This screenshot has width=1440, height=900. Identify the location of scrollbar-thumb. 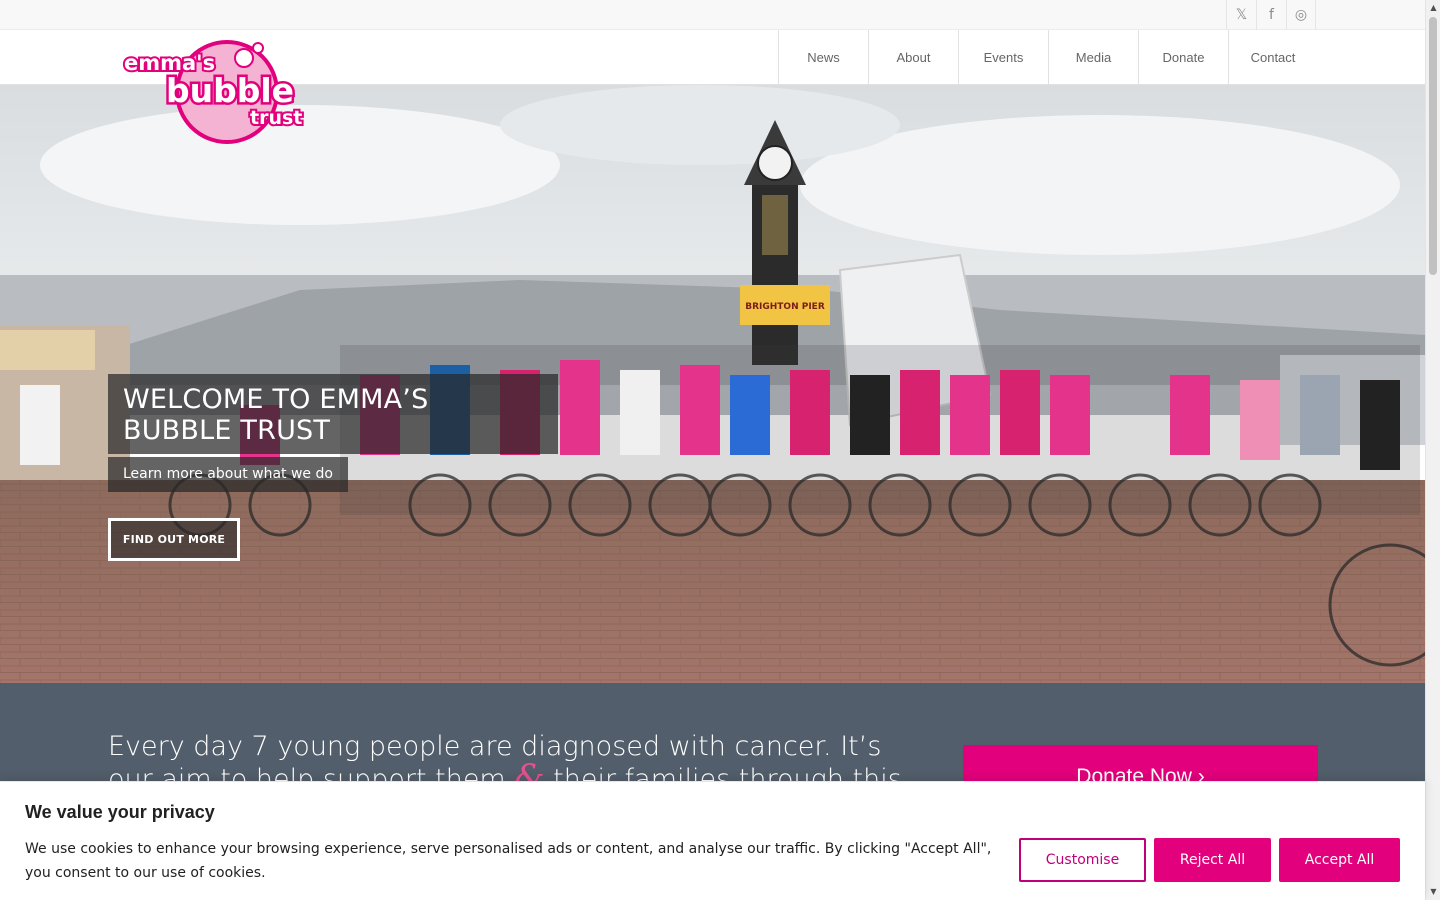
(1433, 146).